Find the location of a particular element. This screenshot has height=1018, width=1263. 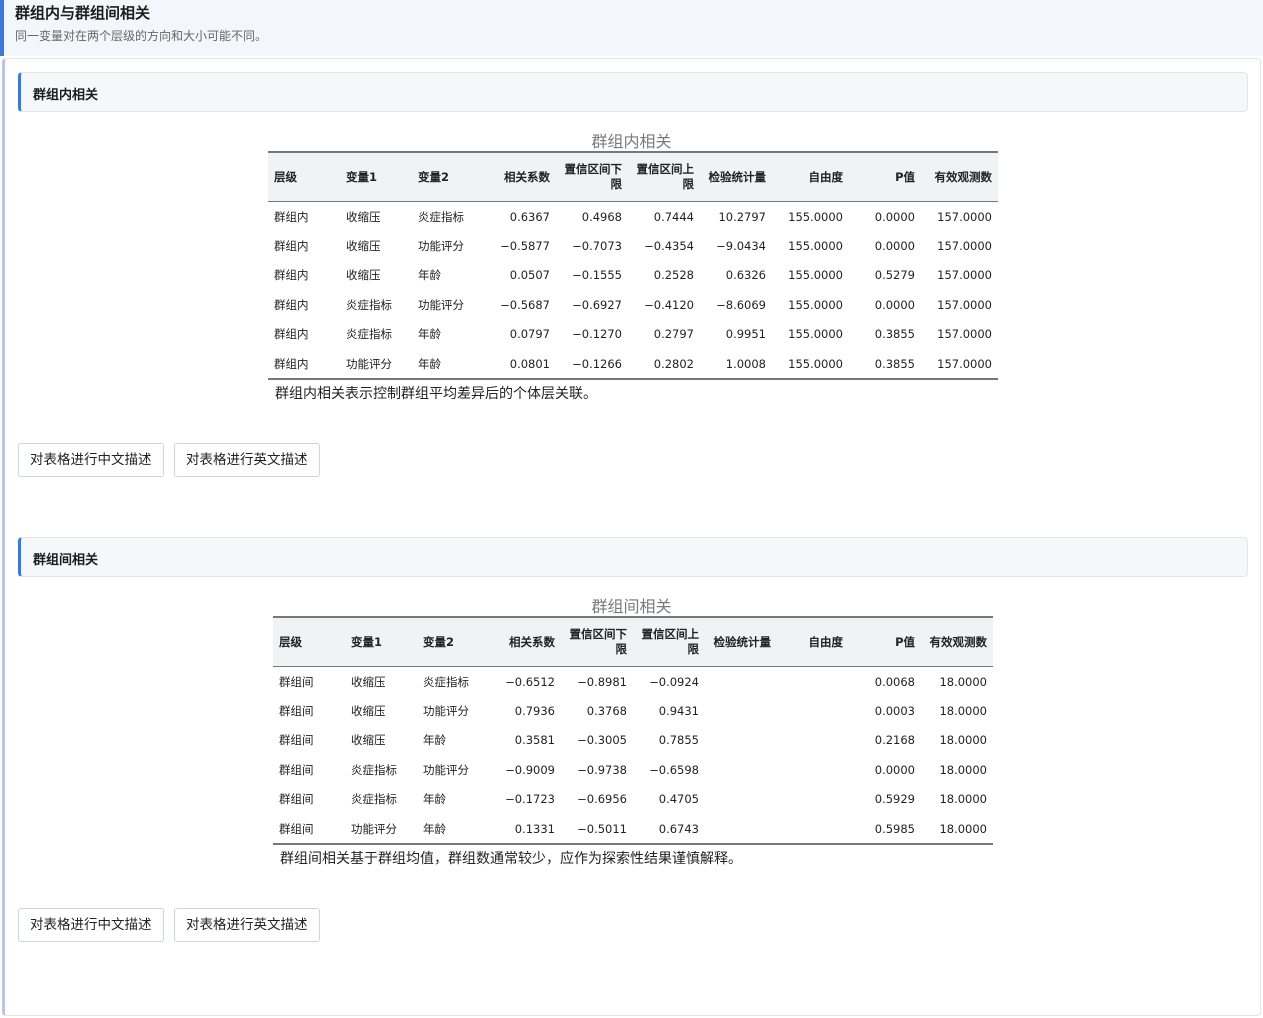

table-cell: −0.0924 is located at coordinates (674, 681).